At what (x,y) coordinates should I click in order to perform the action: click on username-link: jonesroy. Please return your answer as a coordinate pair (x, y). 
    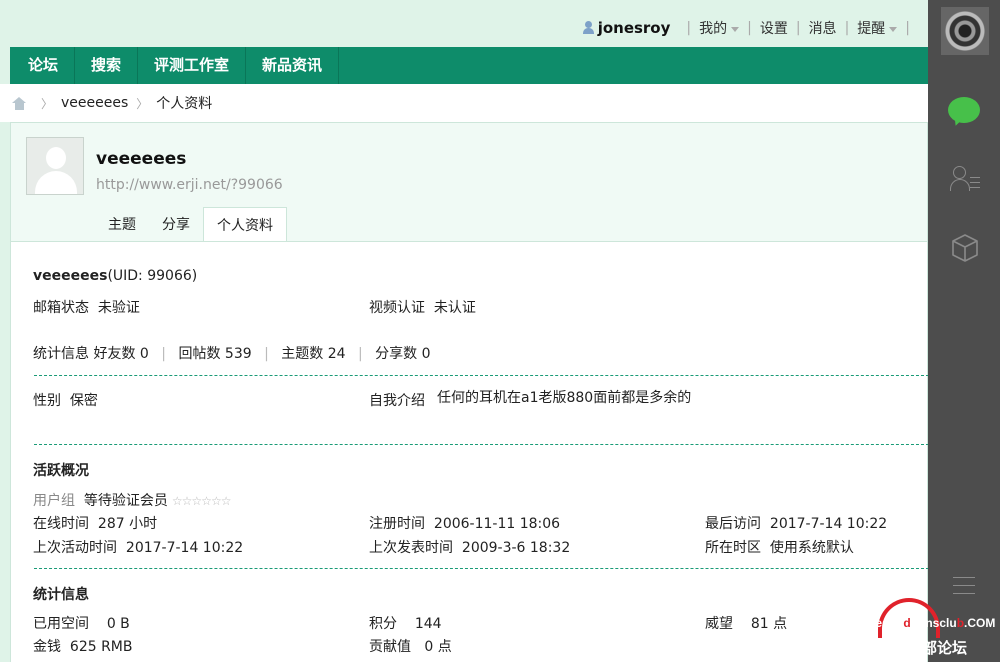
    Looking at the image, I should click on (634, 28).